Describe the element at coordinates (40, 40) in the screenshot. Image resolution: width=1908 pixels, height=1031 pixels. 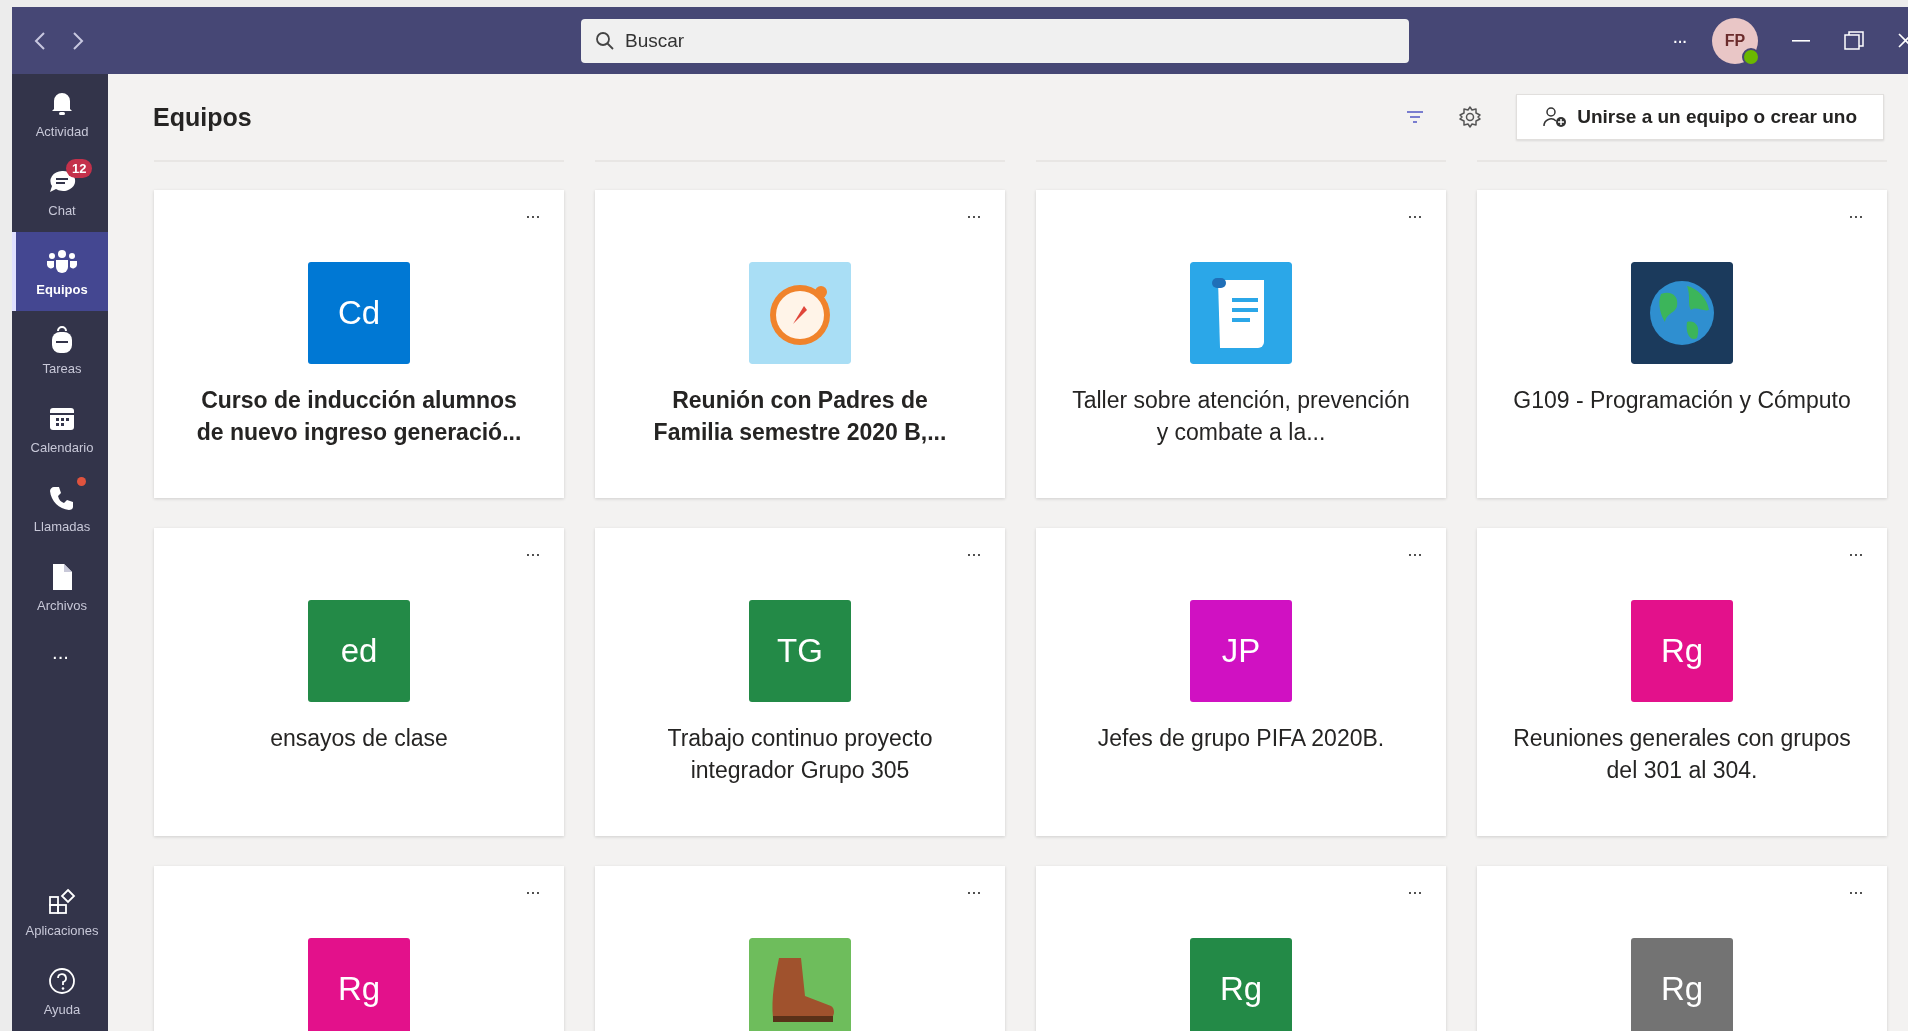
I see `back-icon` at that location.